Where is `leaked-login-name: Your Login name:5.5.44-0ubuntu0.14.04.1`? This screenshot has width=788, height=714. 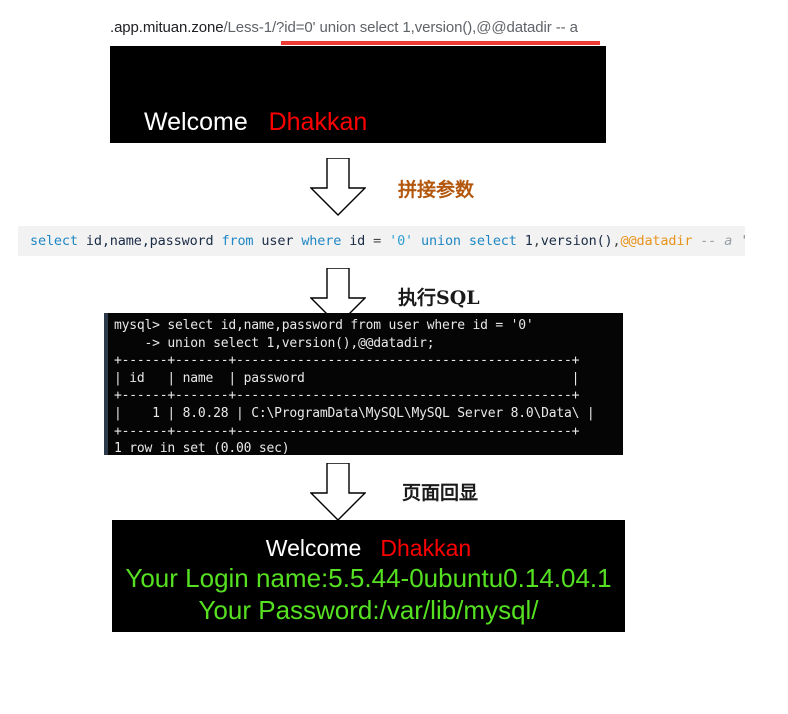
leaked-login-name: Your Login name:5.5.44-0ubuntu0.14.04.1 is located at coordinates (368, 578).